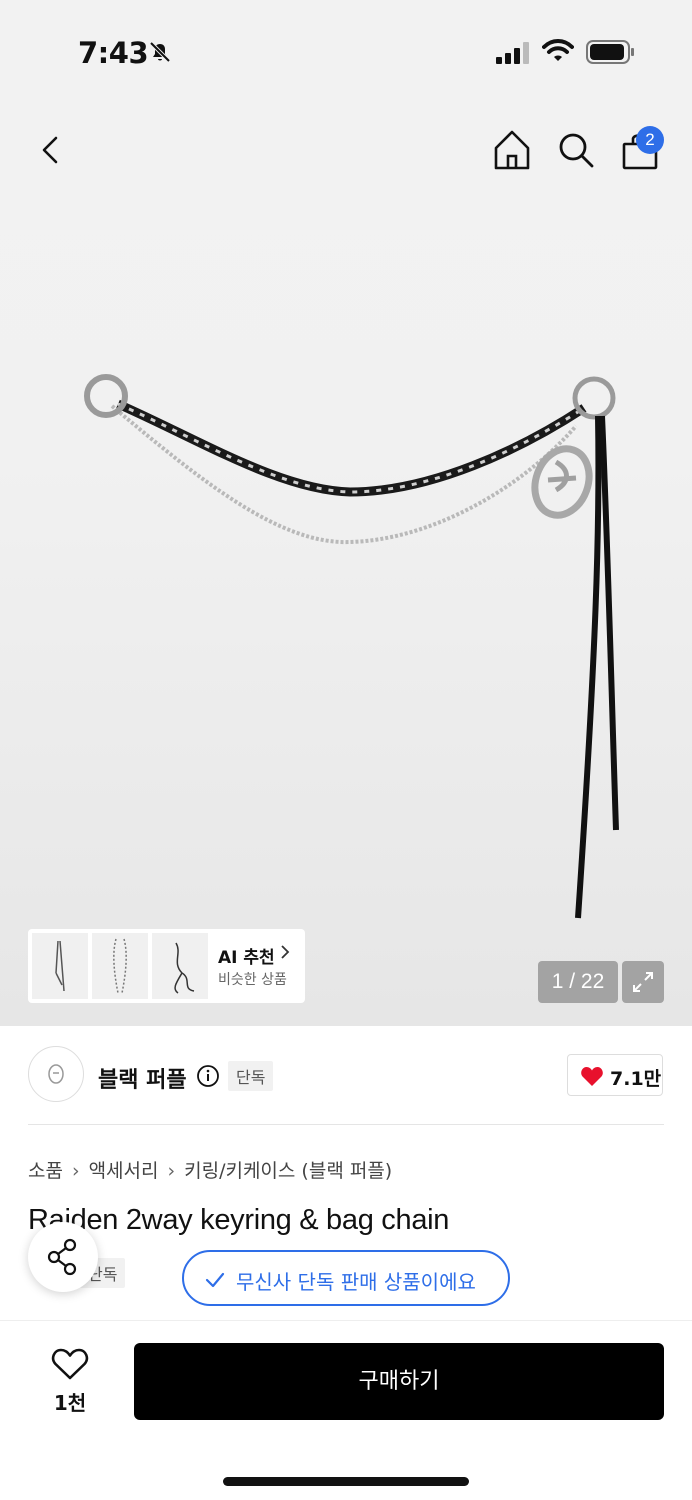  Describe the element at coordinates (251, 1076) in the screenshot. I see `exclusive-badge: 단독` at that location.